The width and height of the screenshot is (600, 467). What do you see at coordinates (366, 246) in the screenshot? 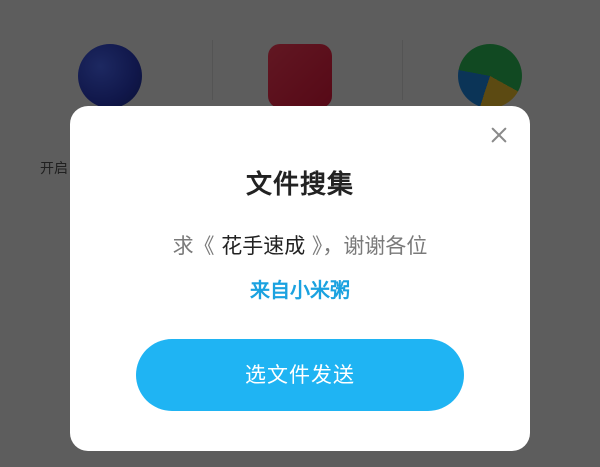
I see `message-suffix: 》，谢谢各位` at bounding box center [366, 246].